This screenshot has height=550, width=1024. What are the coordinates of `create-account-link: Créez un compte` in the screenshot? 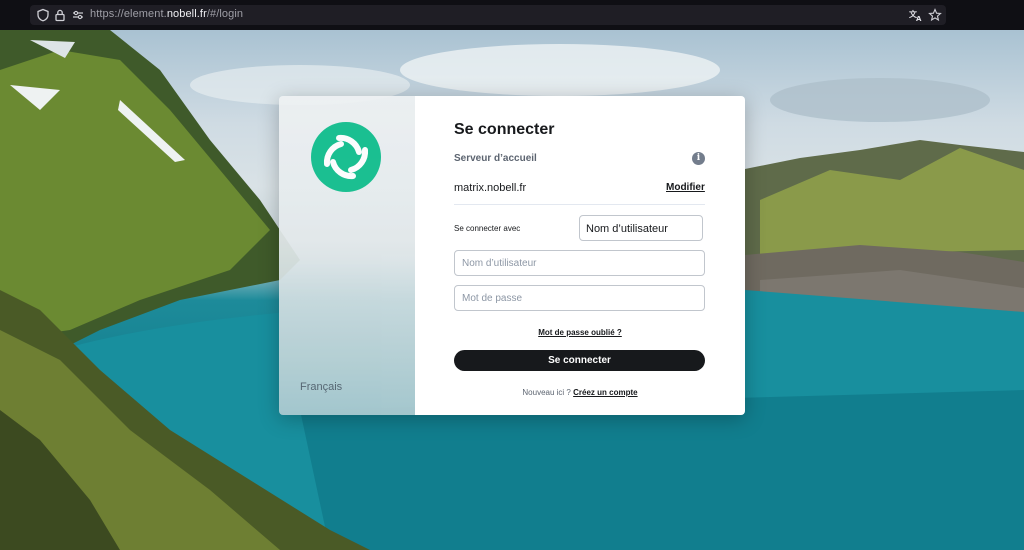 It's located at (605, 392).